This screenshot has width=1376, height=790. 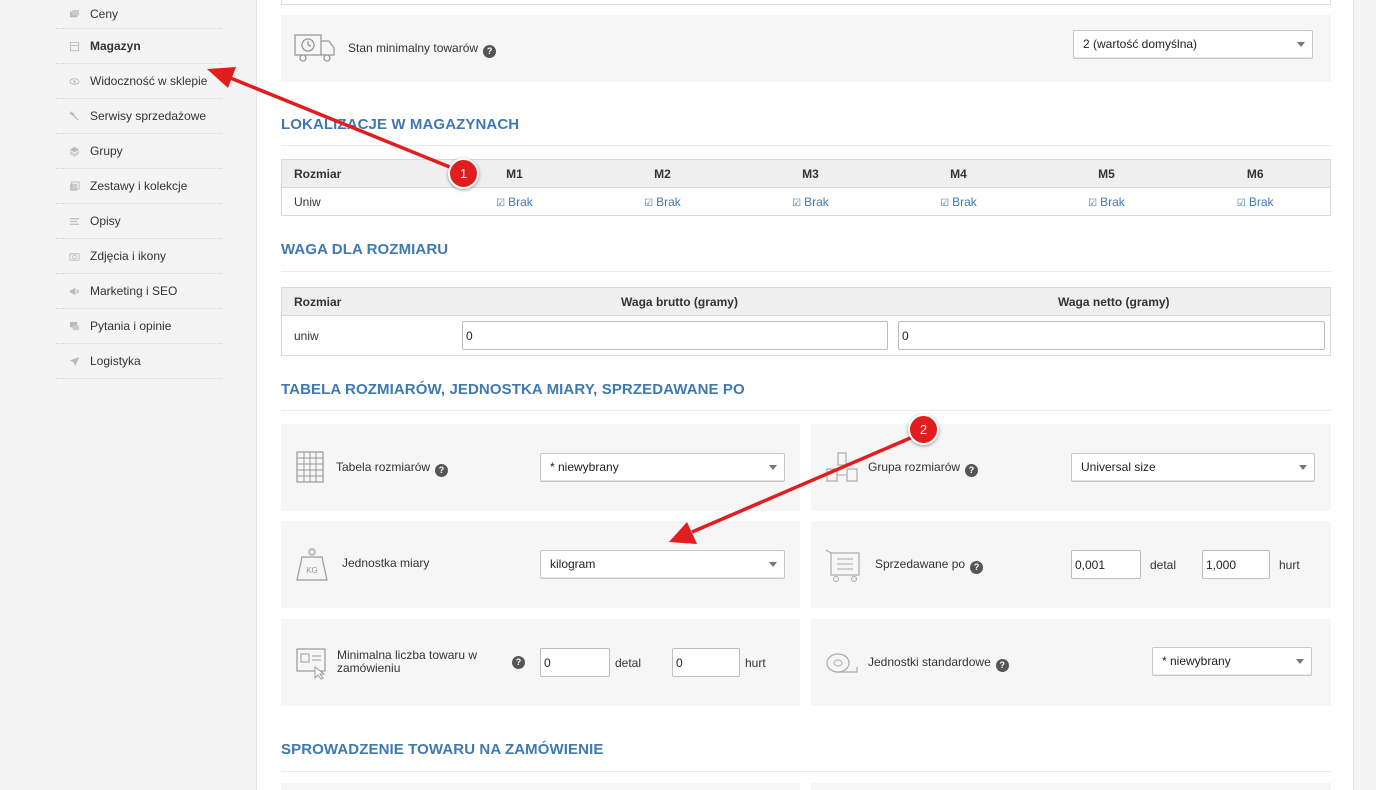 What do you see at coordinates (312, 570) in the screenshot?
I see `svg-text: KG` at bounding box center [312, 570].